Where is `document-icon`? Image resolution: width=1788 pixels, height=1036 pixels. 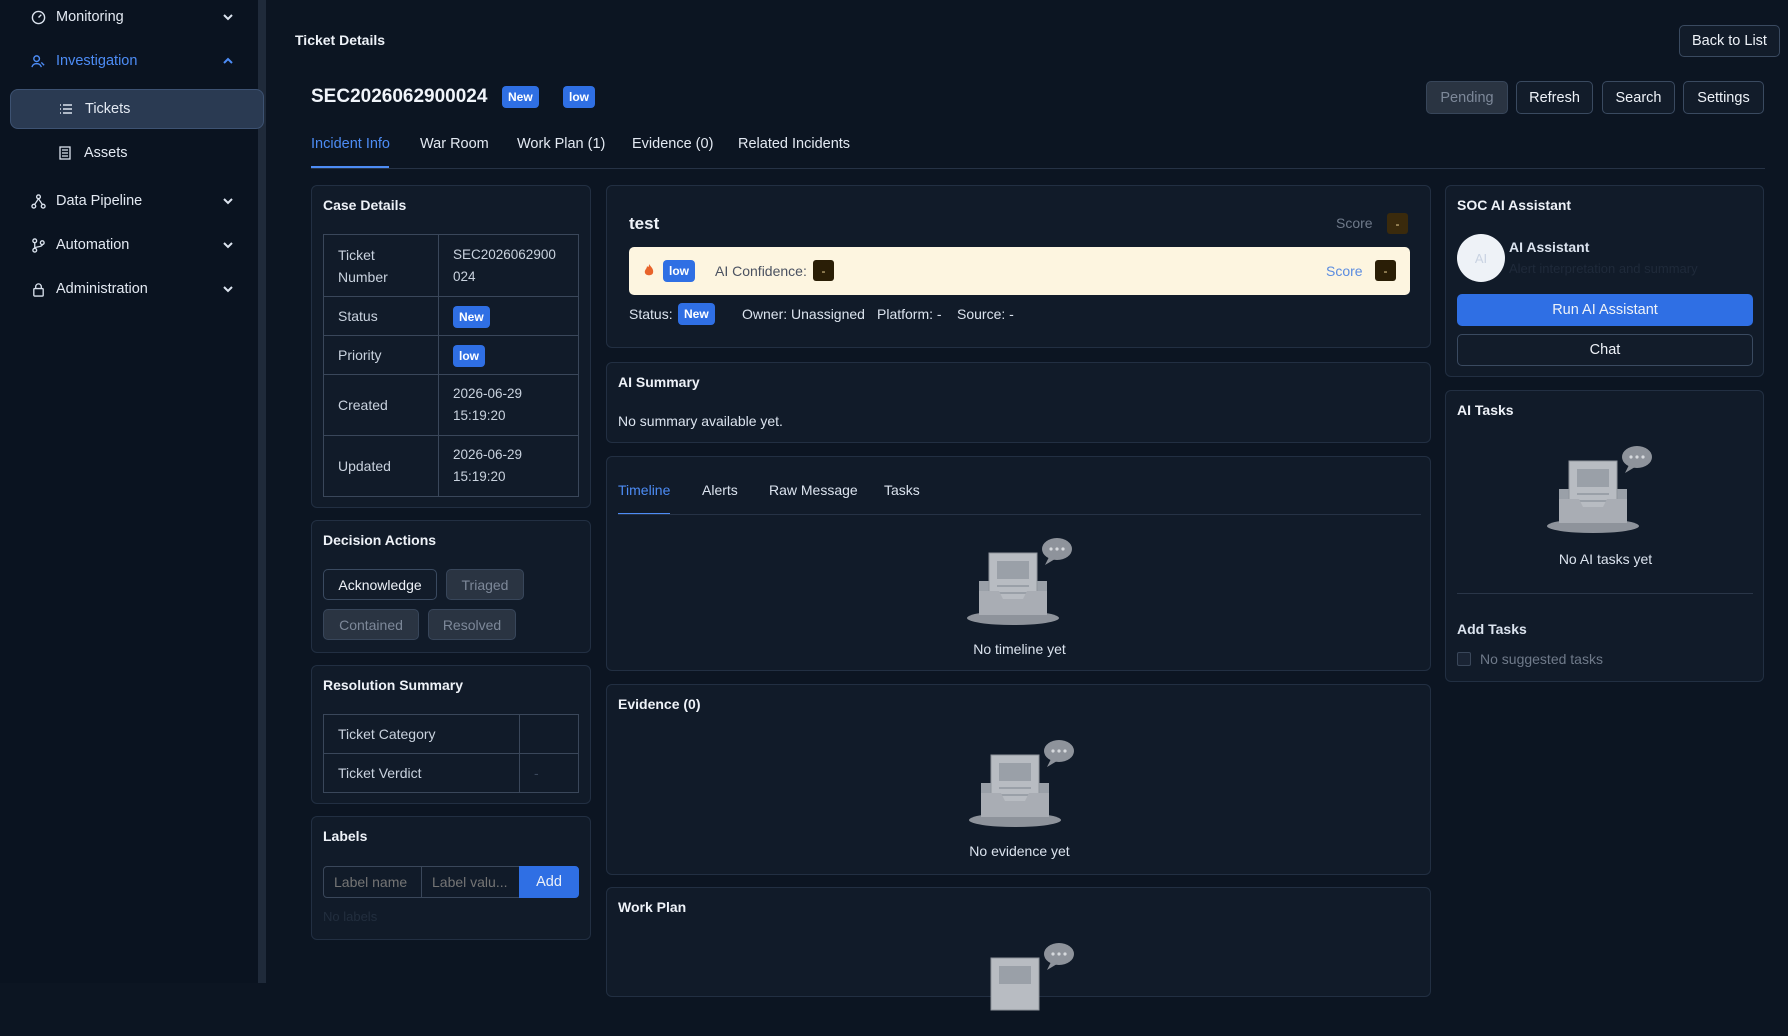
document-icon is located at coordinates (65, 153).